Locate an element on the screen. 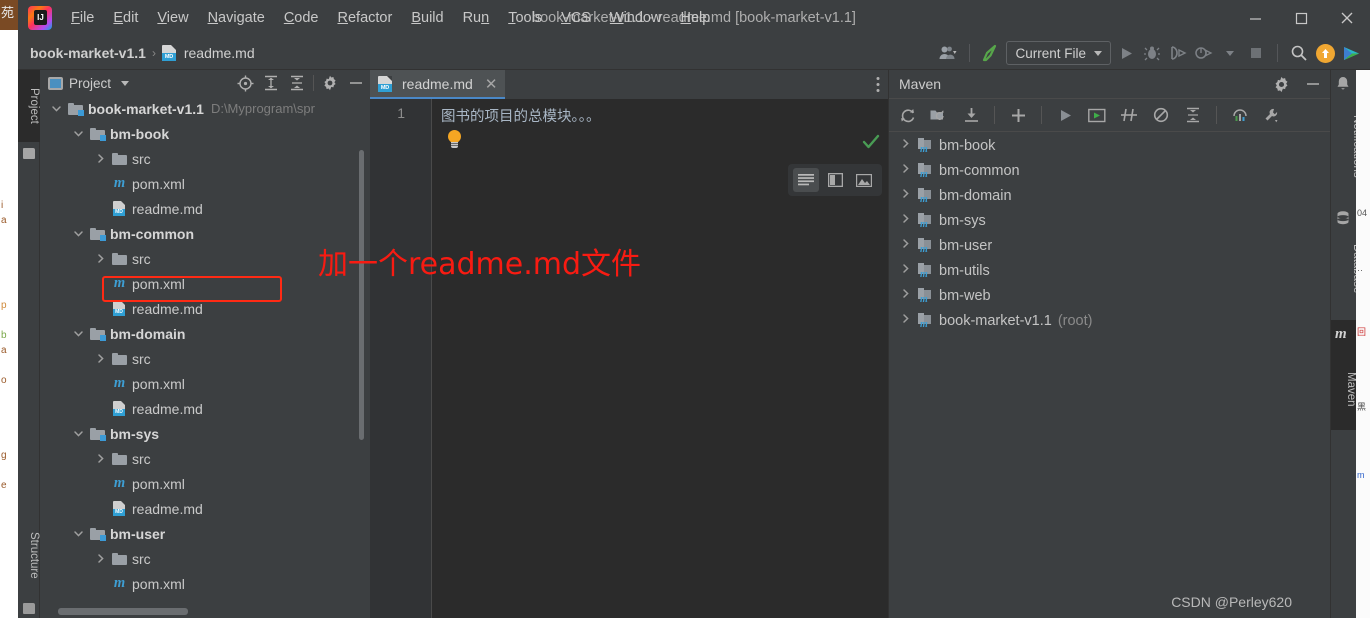 Image resolution: width=1370 pixels, height=618 pixels. menu-refactor: Refactor is located at coordinates (365, 18).